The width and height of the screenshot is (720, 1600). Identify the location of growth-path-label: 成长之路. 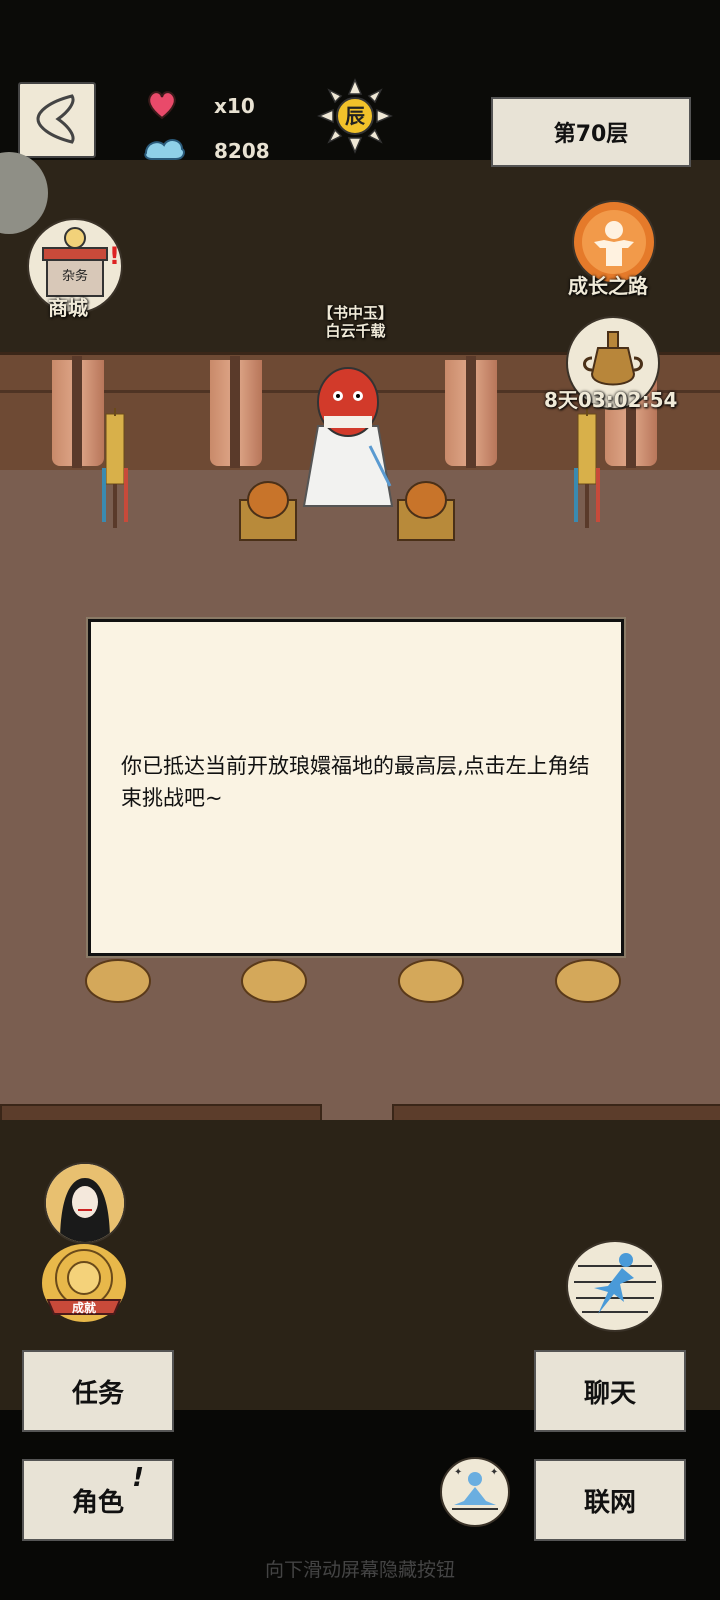
(608, 286).